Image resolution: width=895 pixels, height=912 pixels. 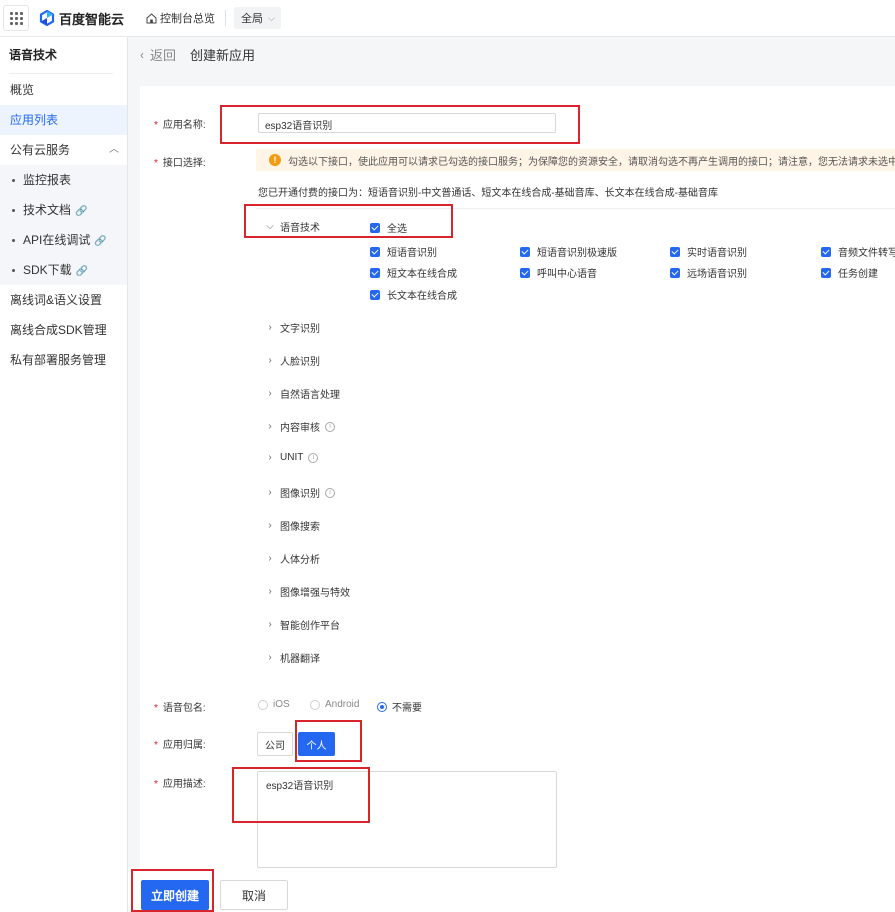 What do you see at coordinates (92, 19) in the screenshot?
I see `brand-name: 百度智能云` at bounding box center [92, 19].